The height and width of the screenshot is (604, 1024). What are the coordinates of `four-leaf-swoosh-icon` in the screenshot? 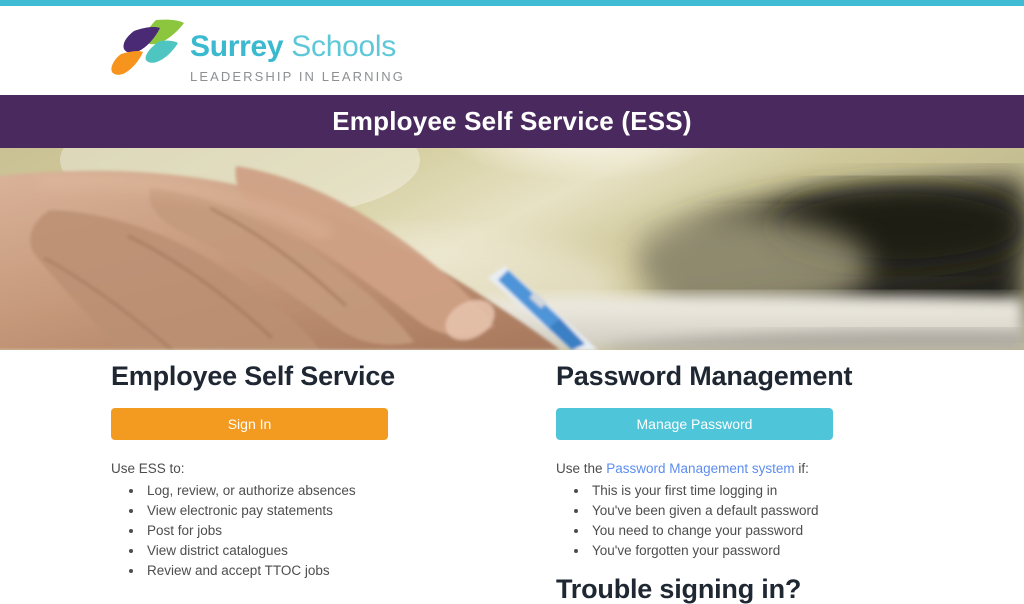 It's located at (147, 47).